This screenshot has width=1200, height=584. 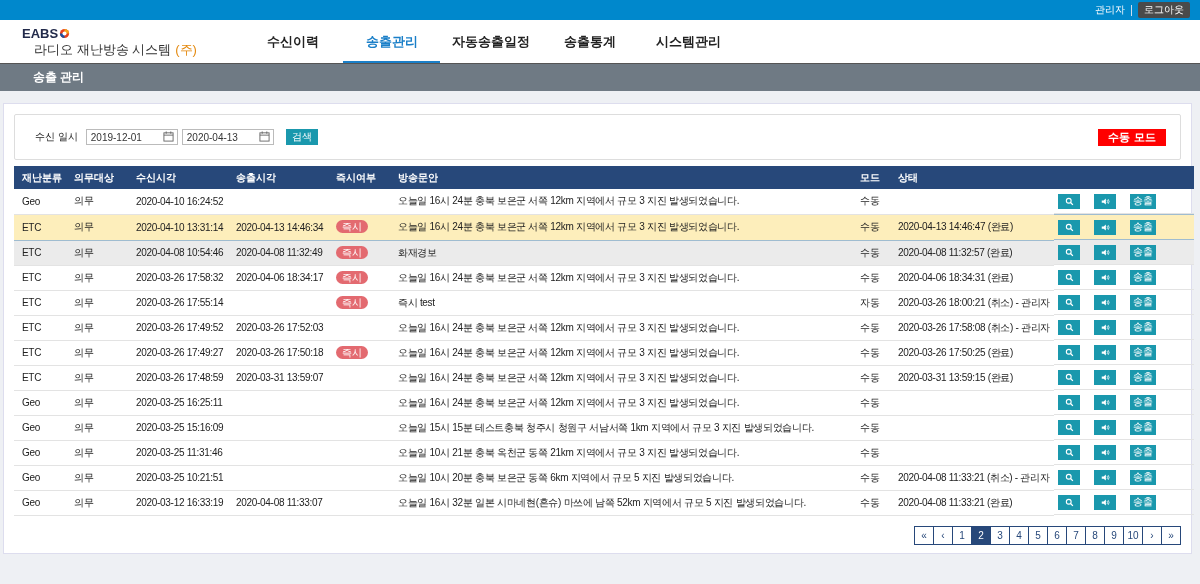 I want to click on table-cell: 2020-03-31 13:59:07, so click(x=280, y=377).